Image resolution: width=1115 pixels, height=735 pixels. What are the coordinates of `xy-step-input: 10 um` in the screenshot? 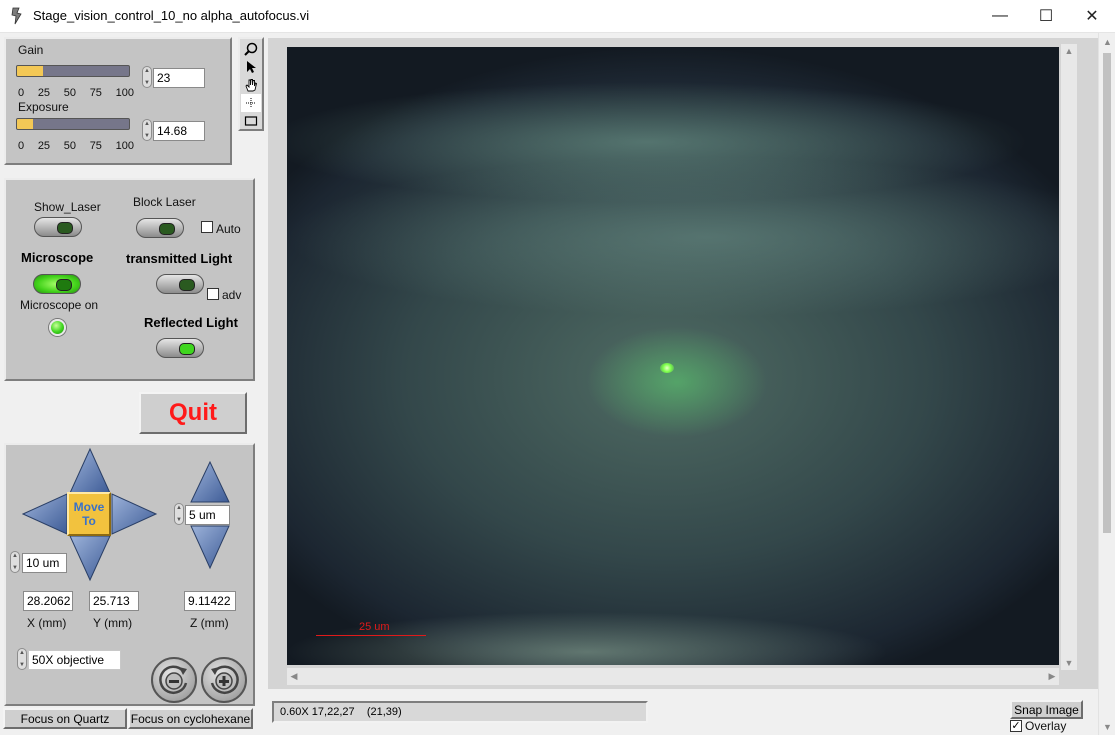 It's located at (44, 563).